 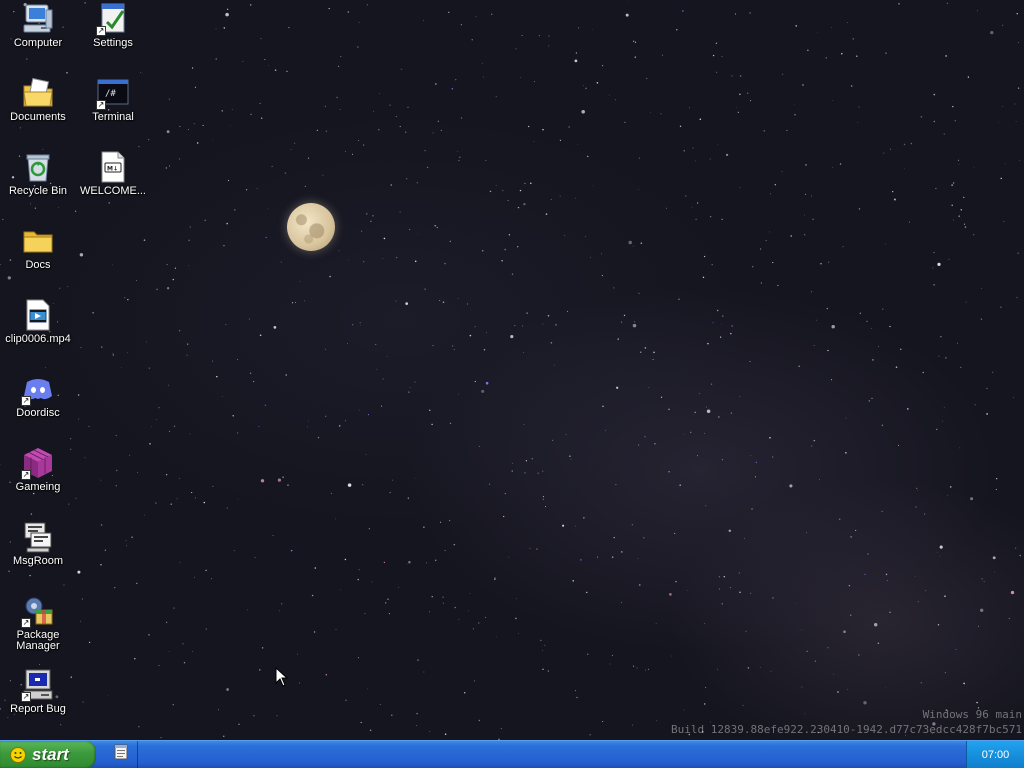 I want to click on desktop-icon-doordisc: ↗ Doordisc, so click(x=38, y=395).